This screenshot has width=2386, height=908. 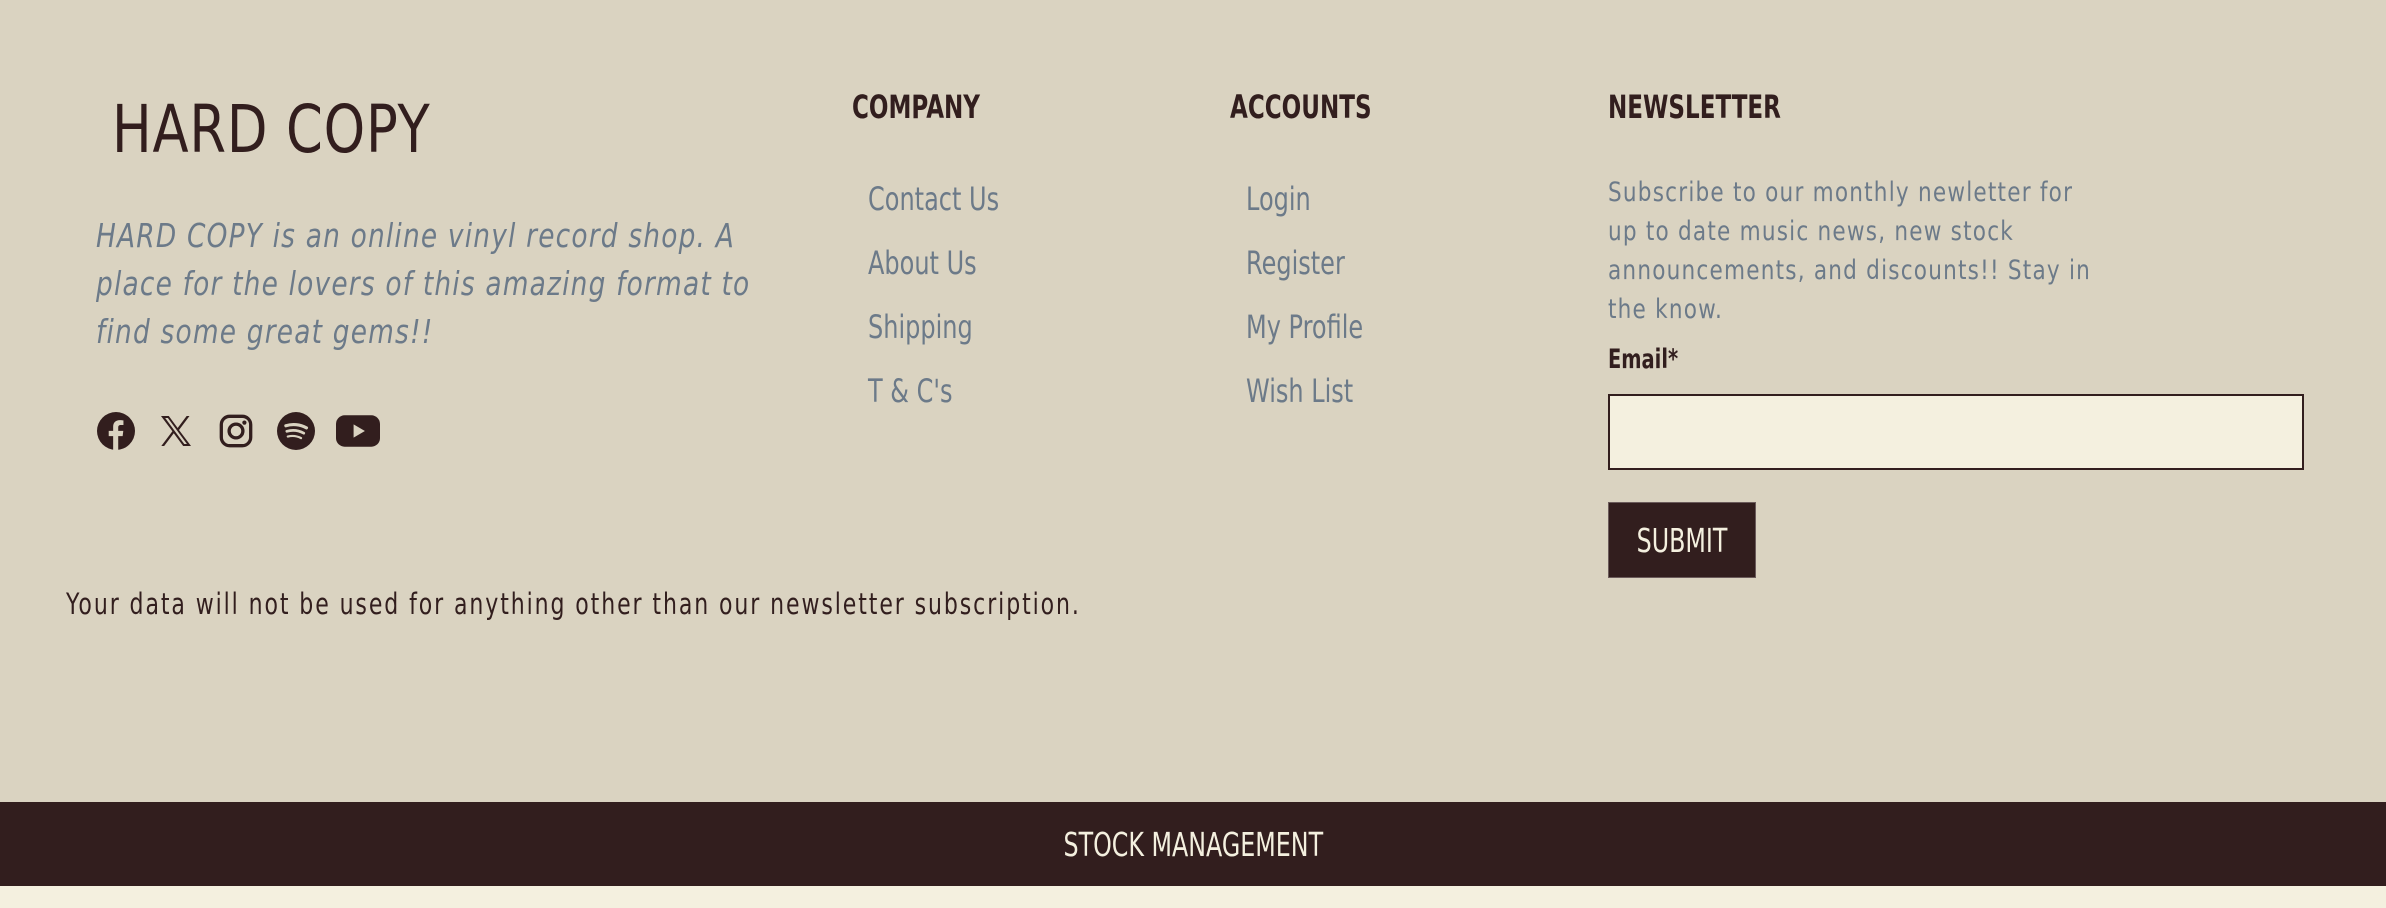 What do you see at coordinates (1694, 107) in the screenshot?
I see `newsletter-heading: NEWSLETTER` at bounding box center [1694, 107].